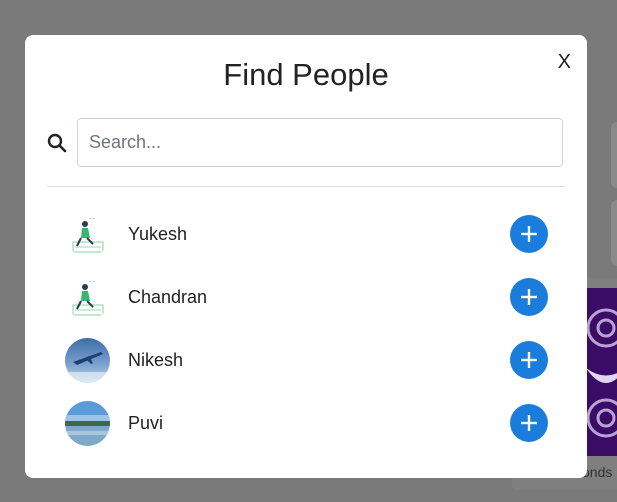 This screenshot has width=617, height=502. I want to click on person-name: Nikesh, so click(156, 360).